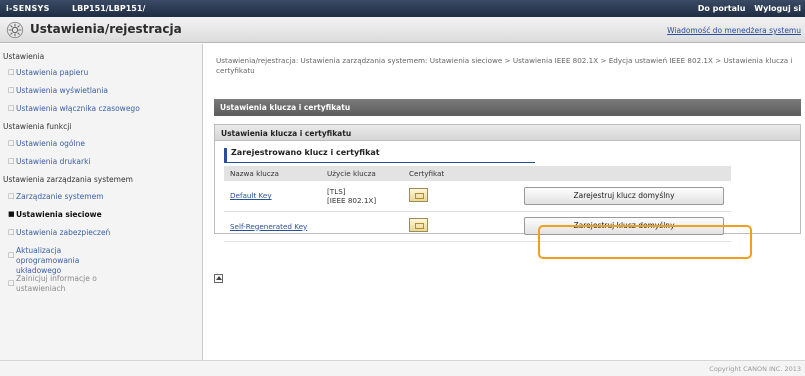  I want to click on sidebar-item-printer: □ Ustawienia drukarki, so click(49, 162).